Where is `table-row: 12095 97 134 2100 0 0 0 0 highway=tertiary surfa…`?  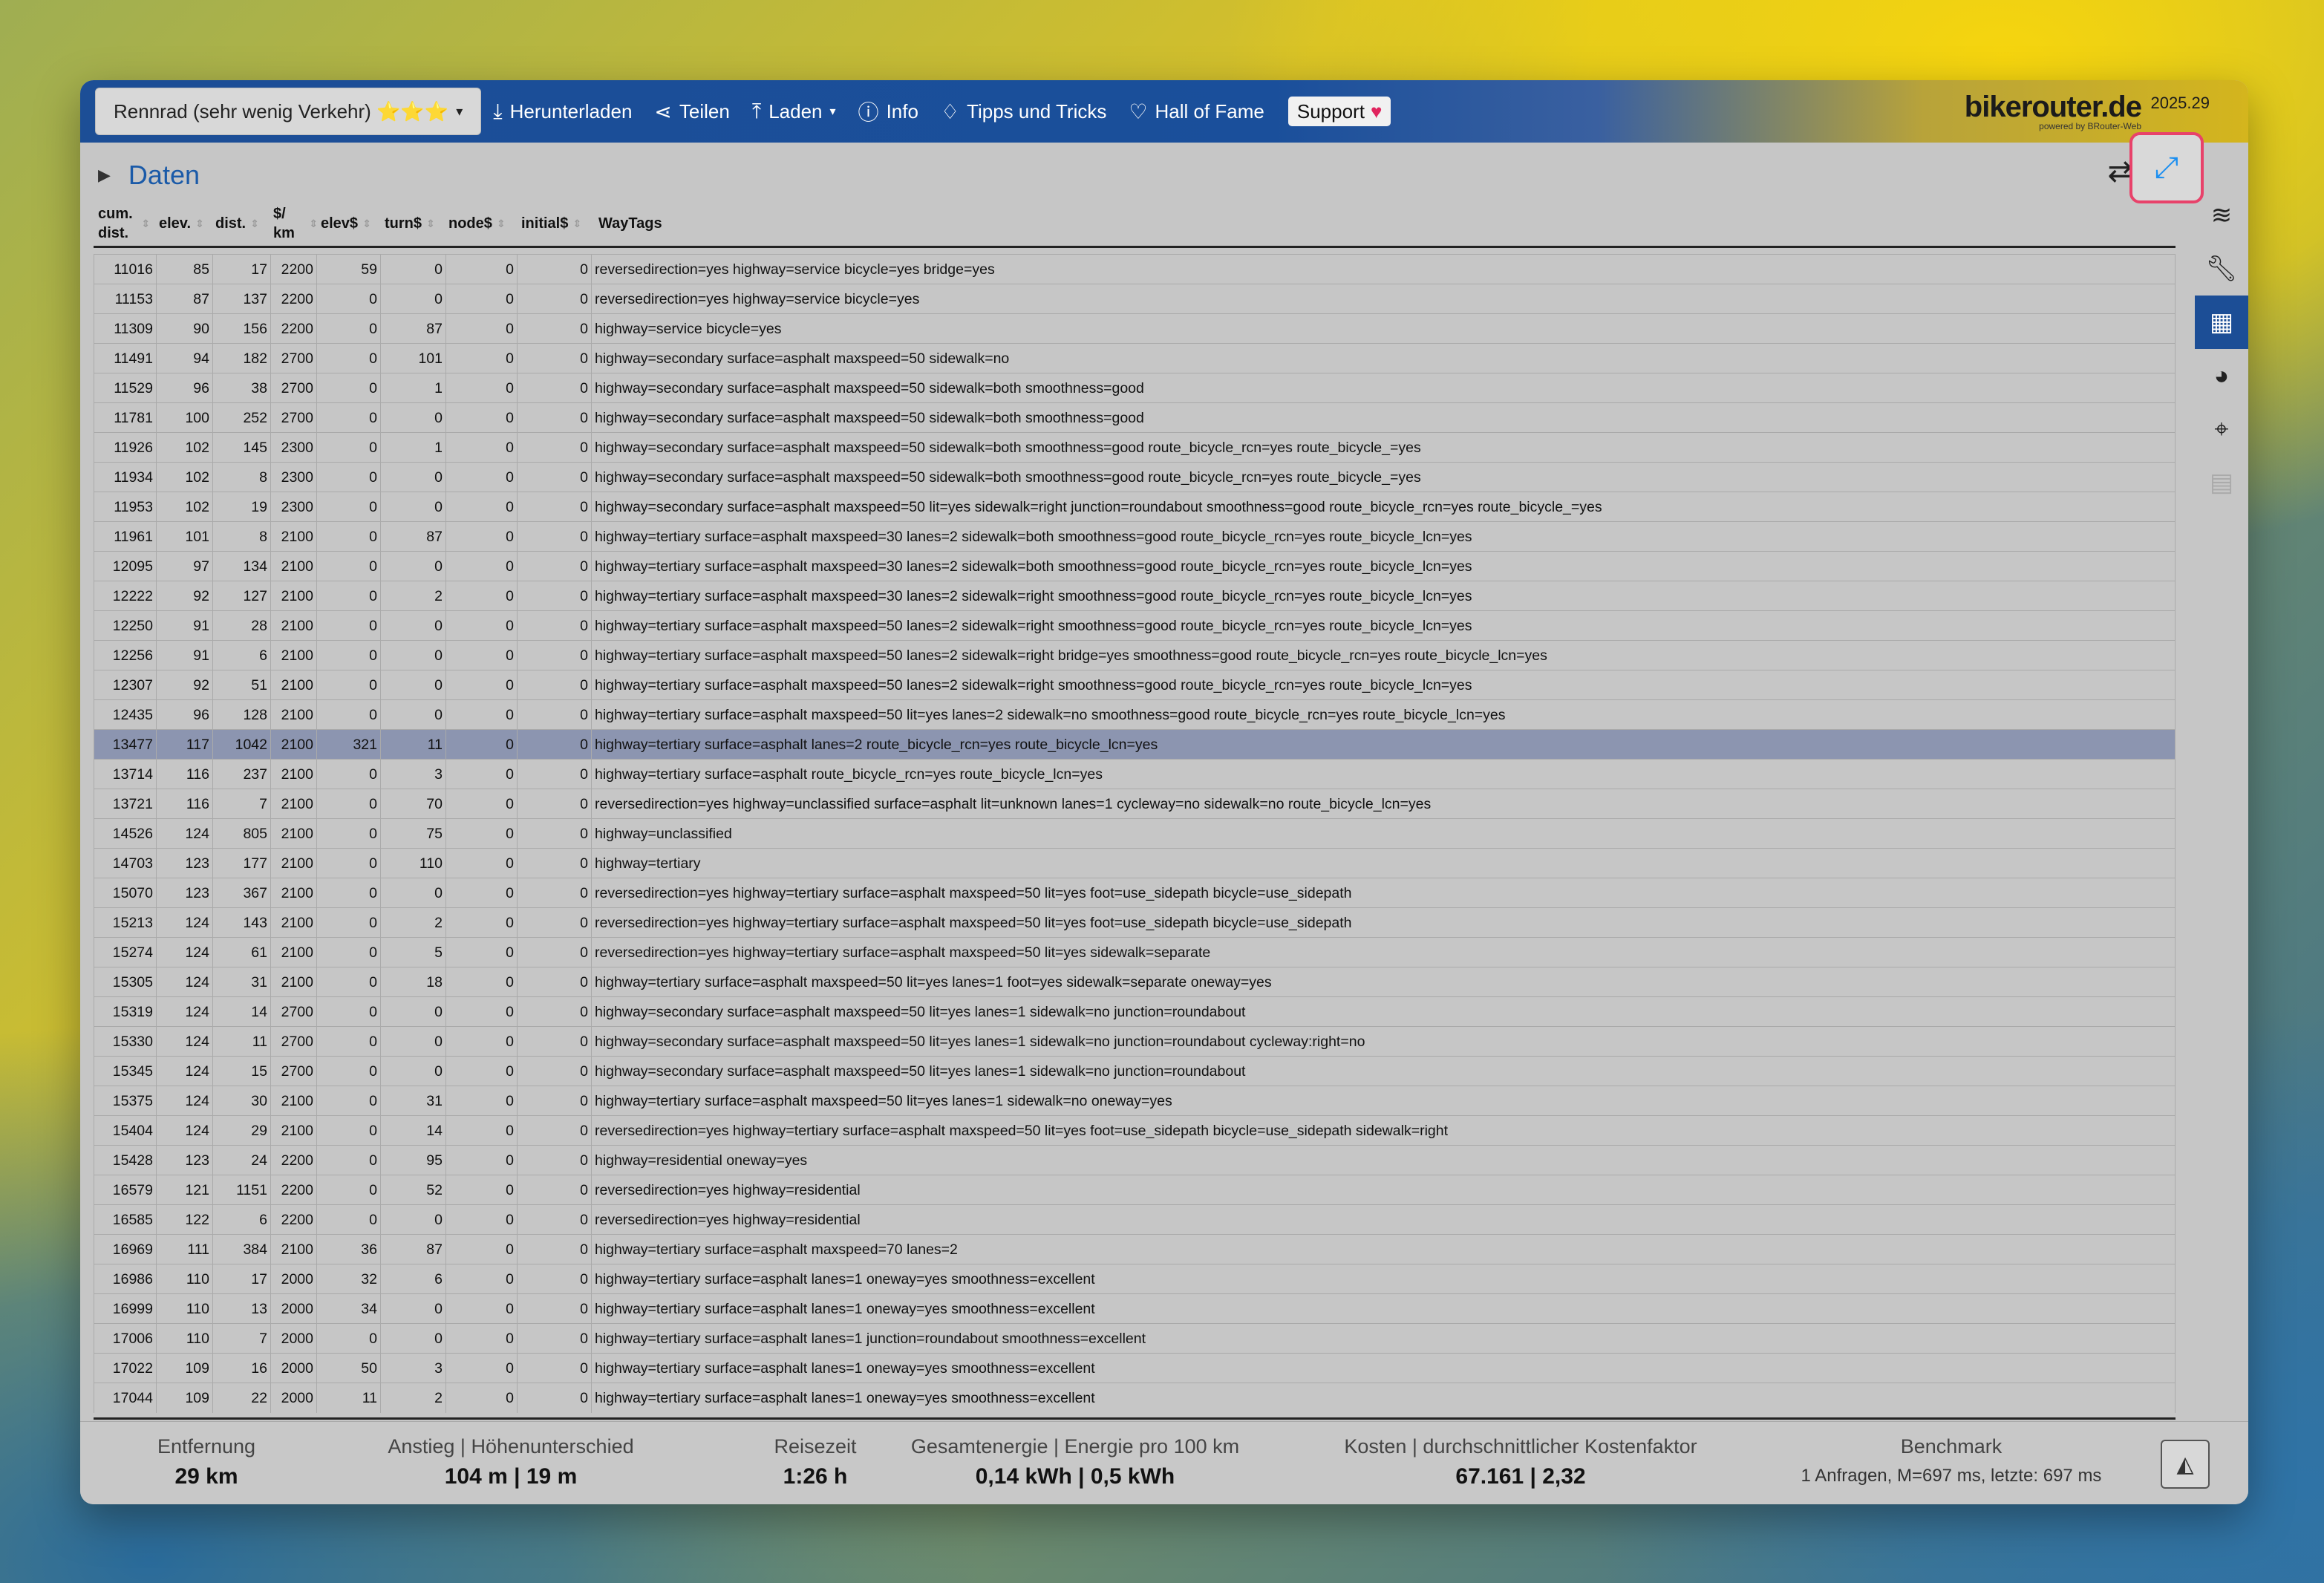
table-row: 12095 97 134 2100 0 0 0 0 highway=tertiary surfa… is located at coordinates (1135, 566).